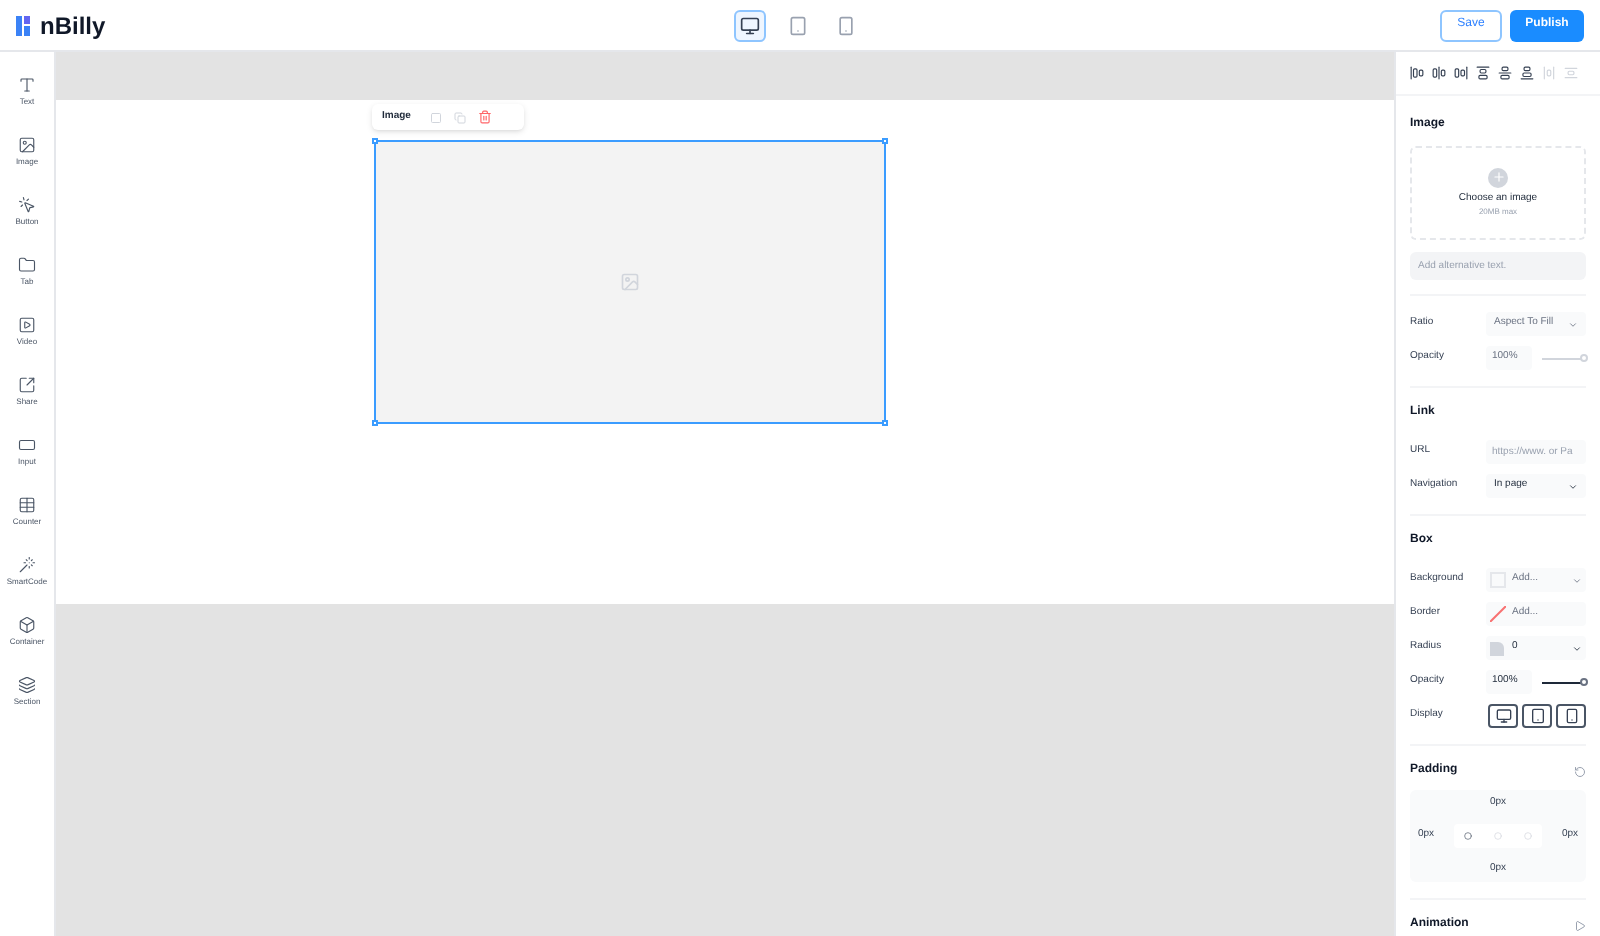 The image size is (1600, 936). I want to click on device-toggle, so click(750, 25).